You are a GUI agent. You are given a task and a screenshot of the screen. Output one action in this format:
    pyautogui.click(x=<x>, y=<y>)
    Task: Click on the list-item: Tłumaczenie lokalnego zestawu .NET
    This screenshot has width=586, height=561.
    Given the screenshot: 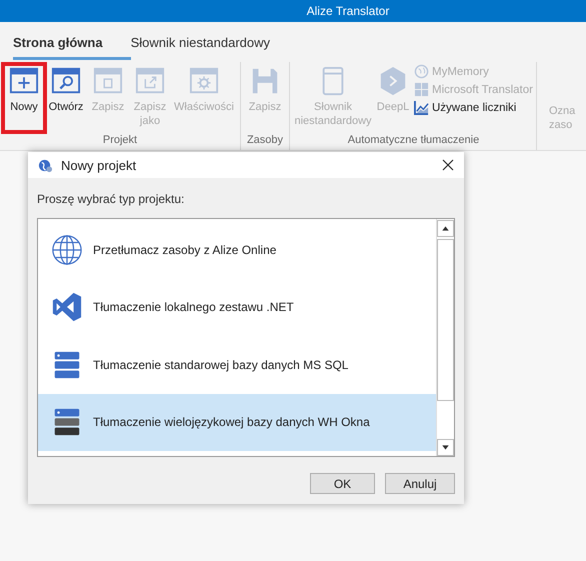 What is the action you would take?
    pyautogui.click(x=237, y=307)
    